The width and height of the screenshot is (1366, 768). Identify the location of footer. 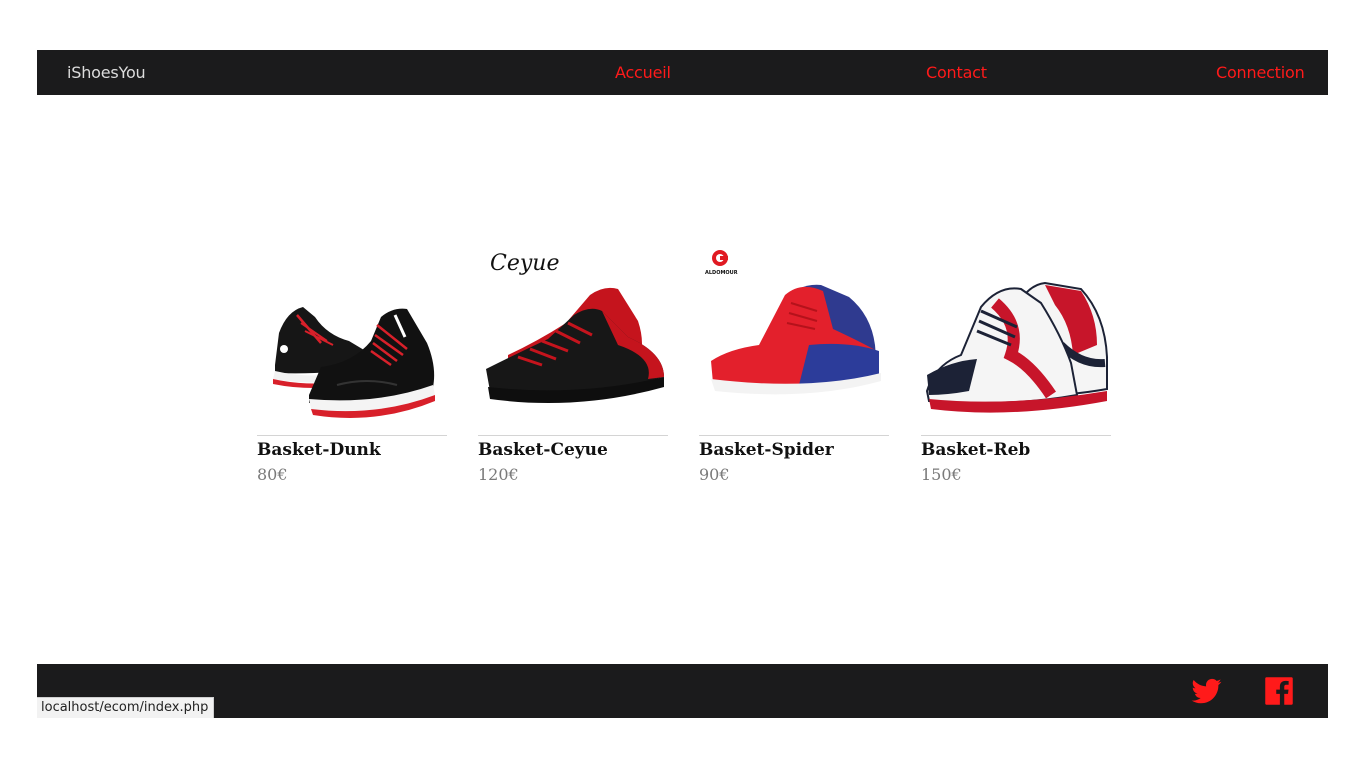
(682, 691).